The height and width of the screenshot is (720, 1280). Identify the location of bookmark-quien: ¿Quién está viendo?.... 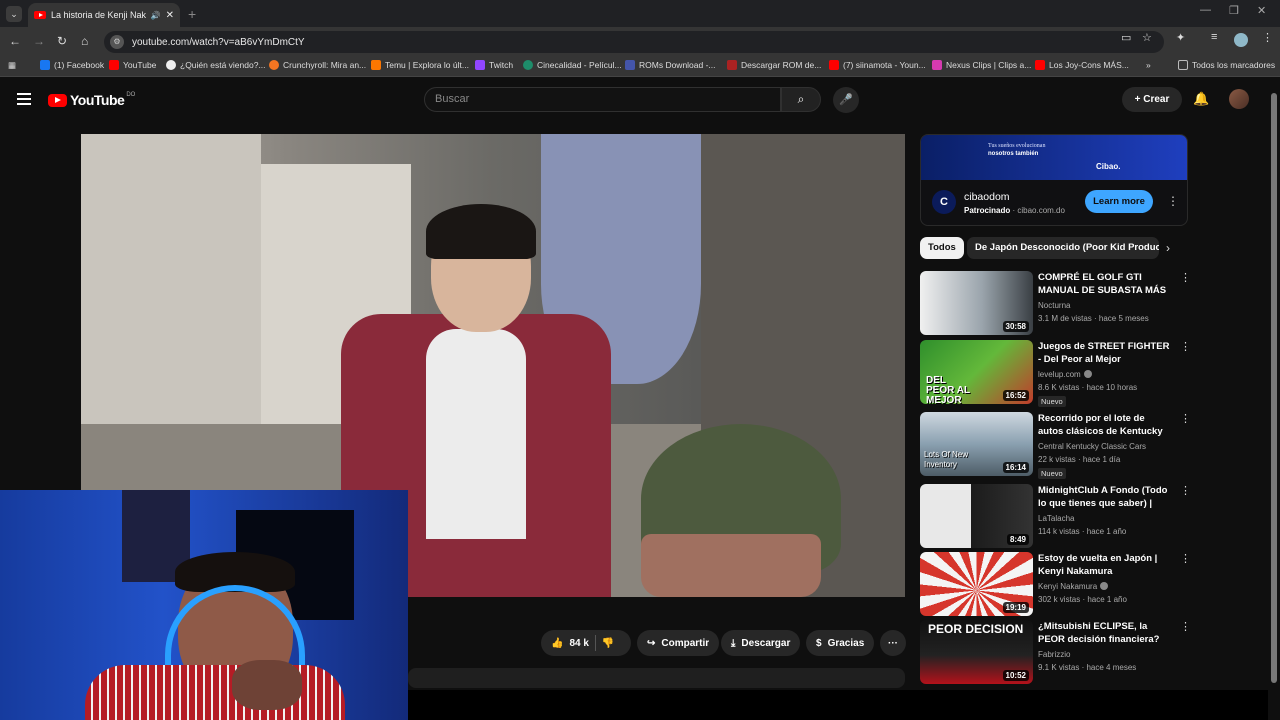
(216, 65).